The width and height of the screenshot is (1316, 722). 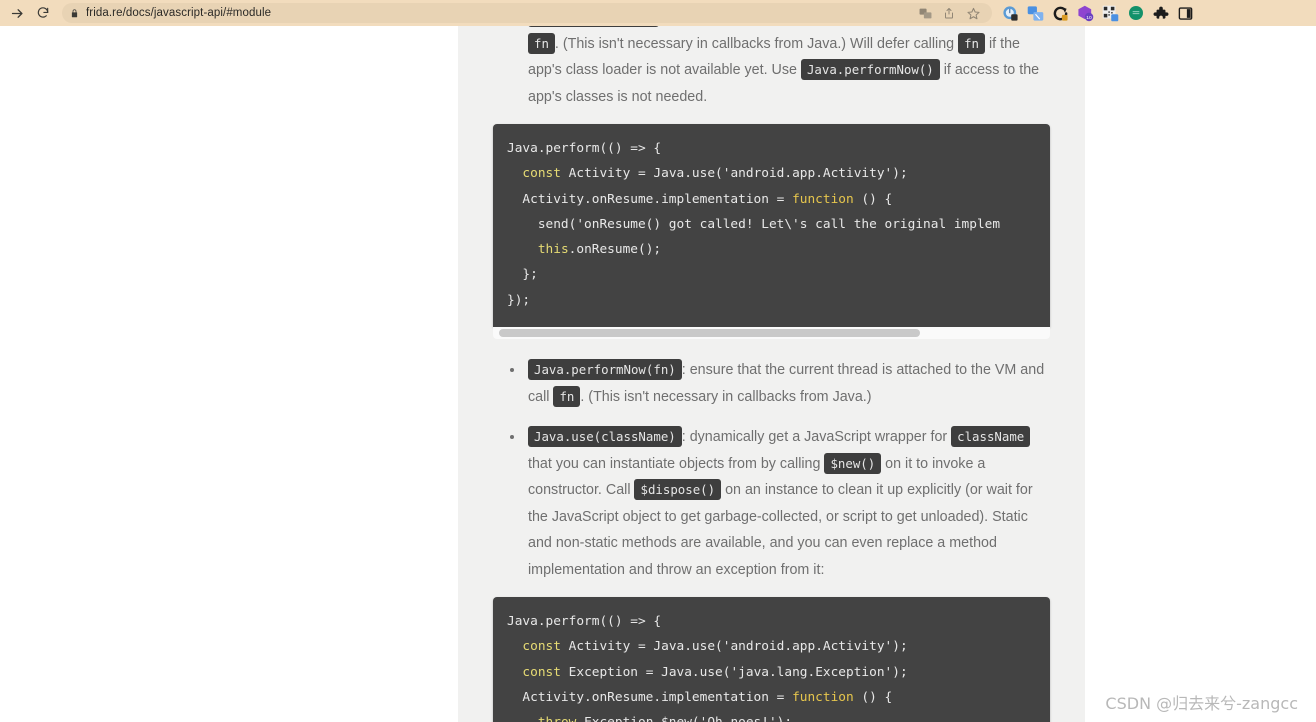 What do you see at coordinates (615, 250) in the screenshot?
I see `code-token: .onResume();` at bounding box center [615, 250].